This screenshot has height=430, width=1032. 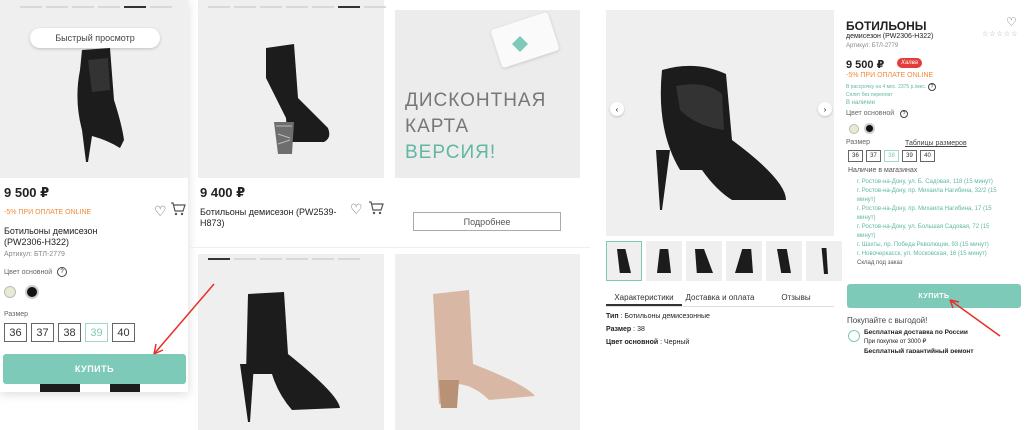 I want to click on grid-divider, so click(x=390, y=247).